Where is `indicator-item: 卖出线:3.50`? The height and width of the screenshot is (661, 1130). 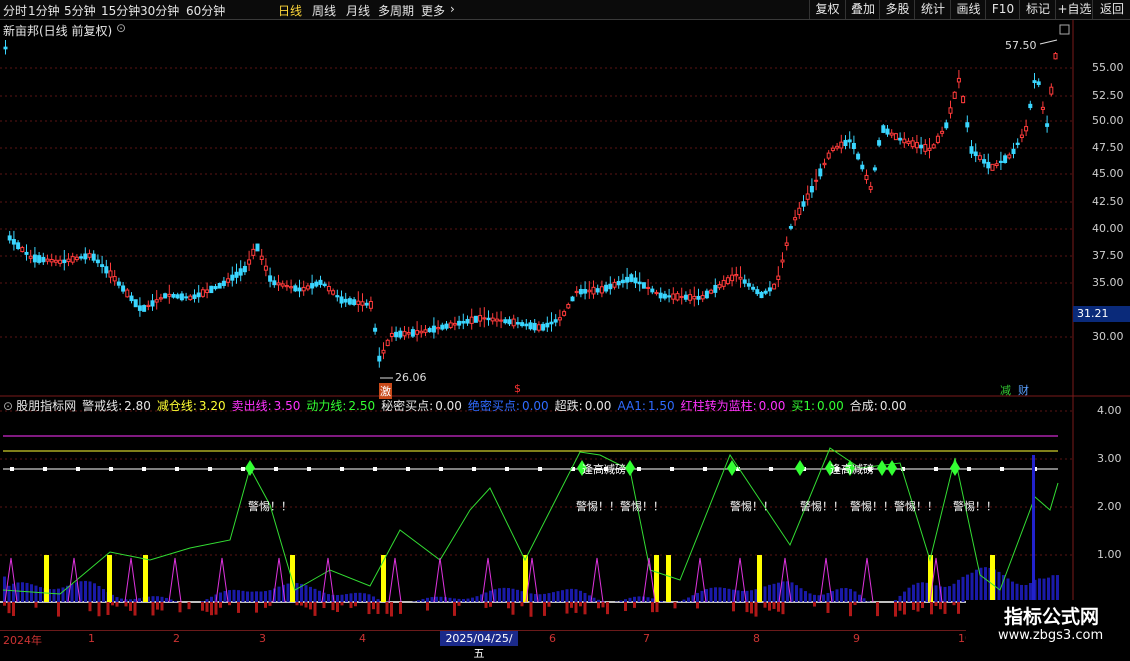
indicator-item: 卖出线:3.50 is located at coordinates (266, 406).